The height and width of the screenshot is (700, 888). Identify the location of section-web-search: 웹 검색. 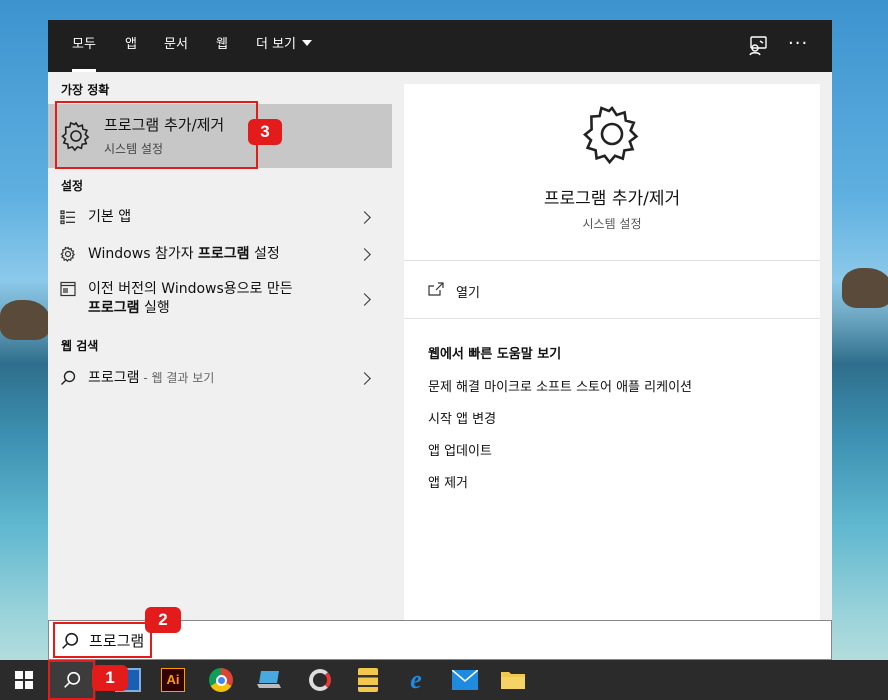
(80, 346).